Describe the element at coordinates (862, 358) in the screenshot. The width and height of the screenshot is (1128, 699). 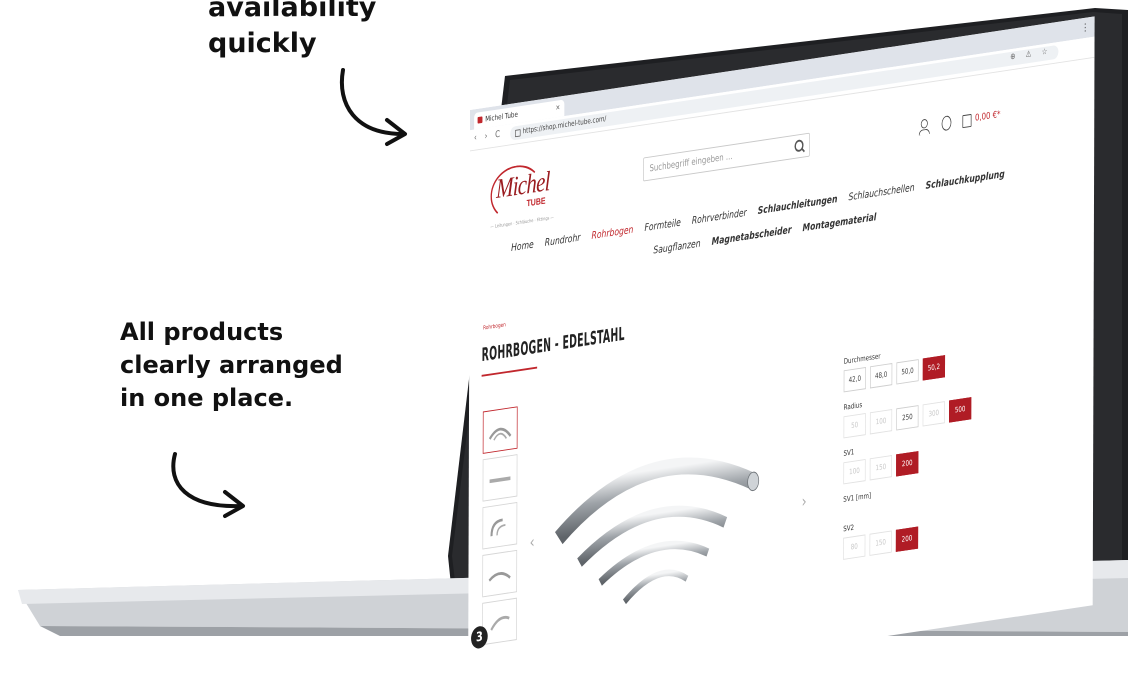
I see `variant-label: Durchmesser` at that location.